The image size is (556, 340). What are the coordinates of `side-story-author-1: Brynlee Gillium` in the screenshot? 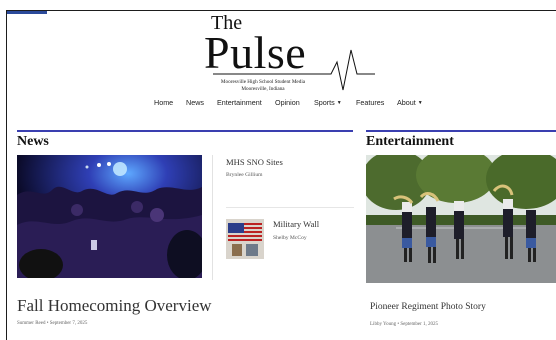 It's located at (244, 175).